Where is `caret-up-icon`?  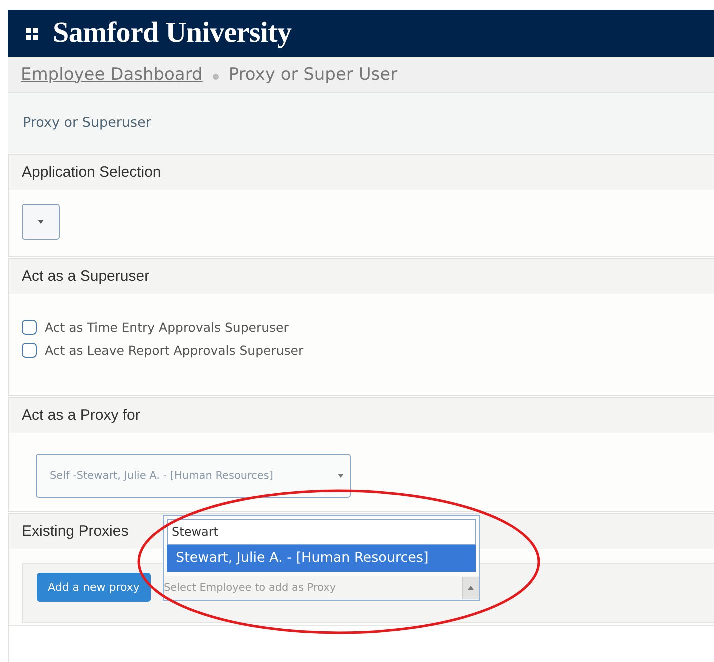
caret-up-icon is located at coordinates (471, 588).